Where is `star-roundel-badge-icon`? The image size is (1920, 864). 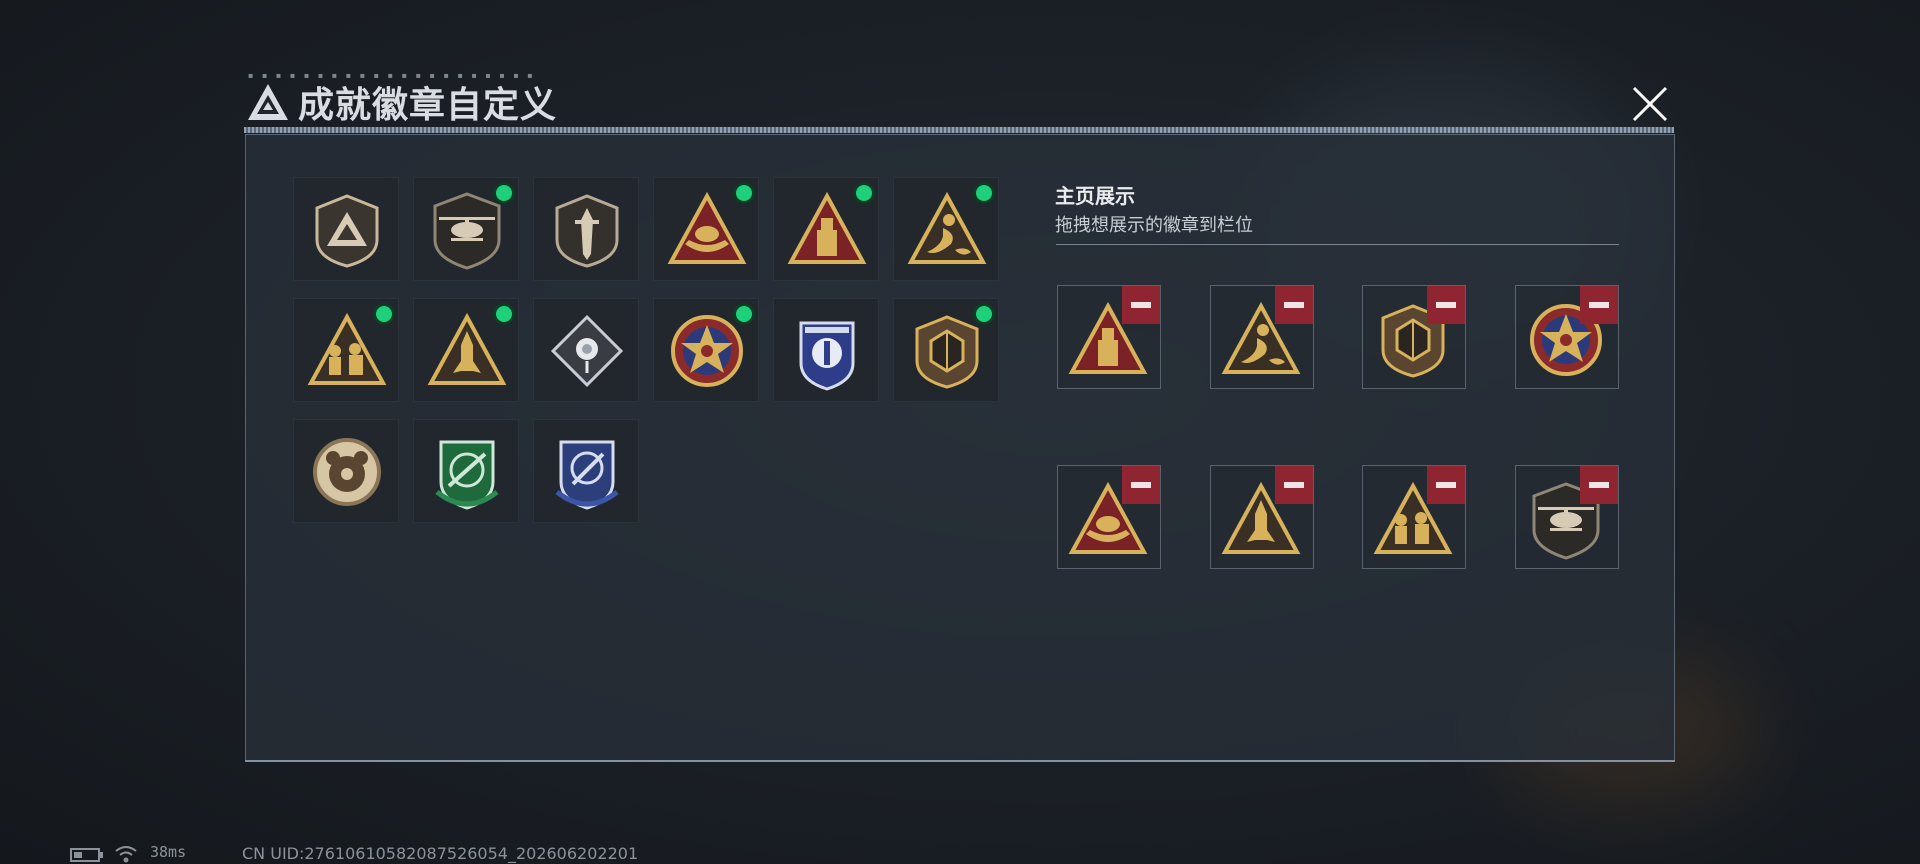 star-roundel-badge-icon is located at coordinates (707, 351).